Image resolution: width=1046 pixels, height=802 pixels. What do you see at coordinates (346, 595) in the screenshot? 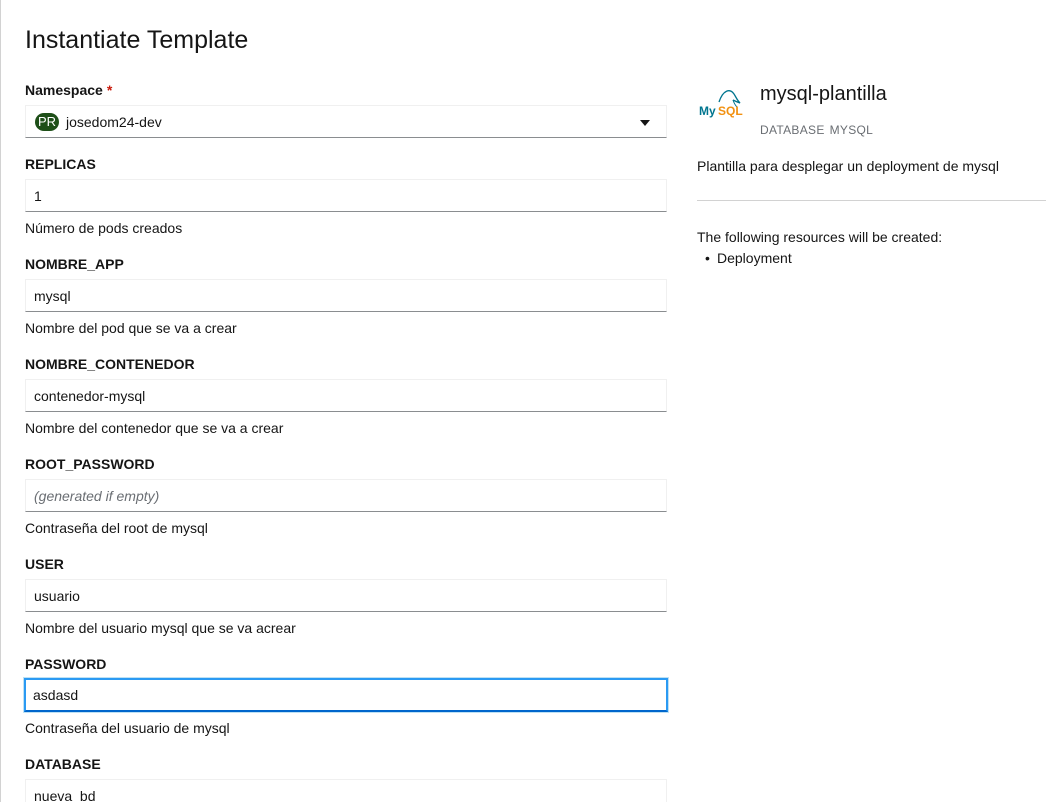
I see `user-input` at bounding box center [346, 595].